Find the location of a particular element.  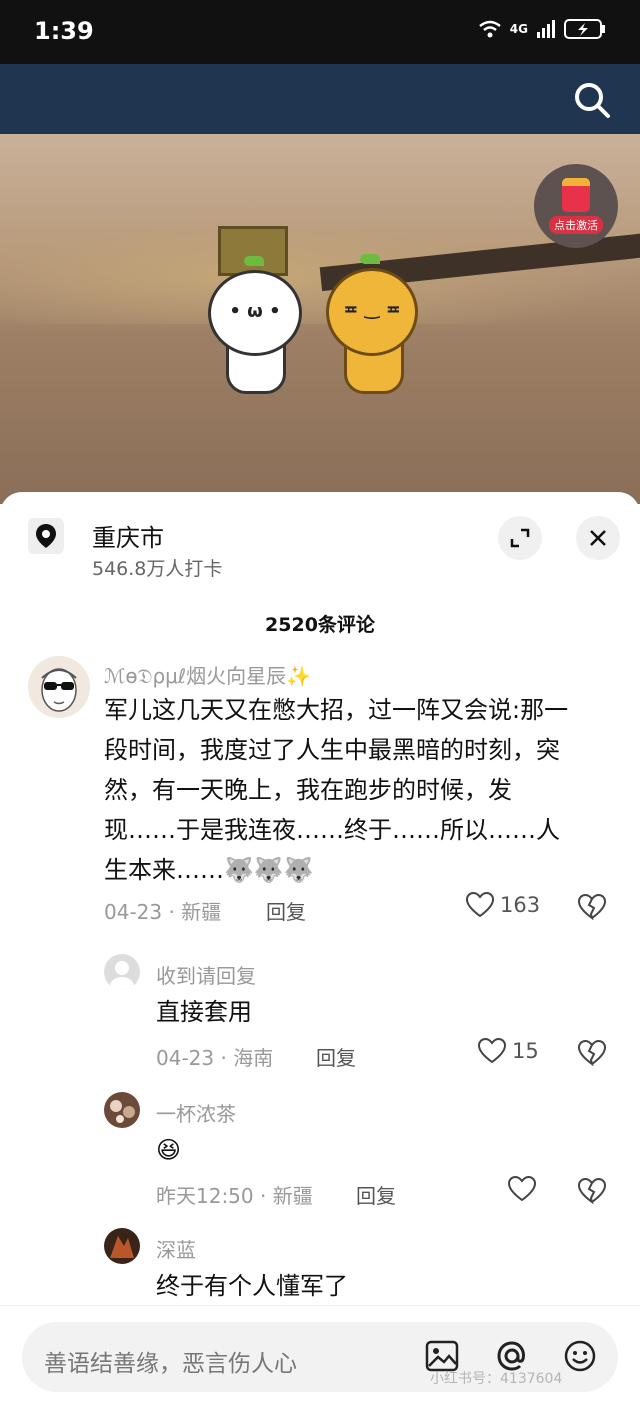

like-button: 15 is located at coordinates (508, 1051).